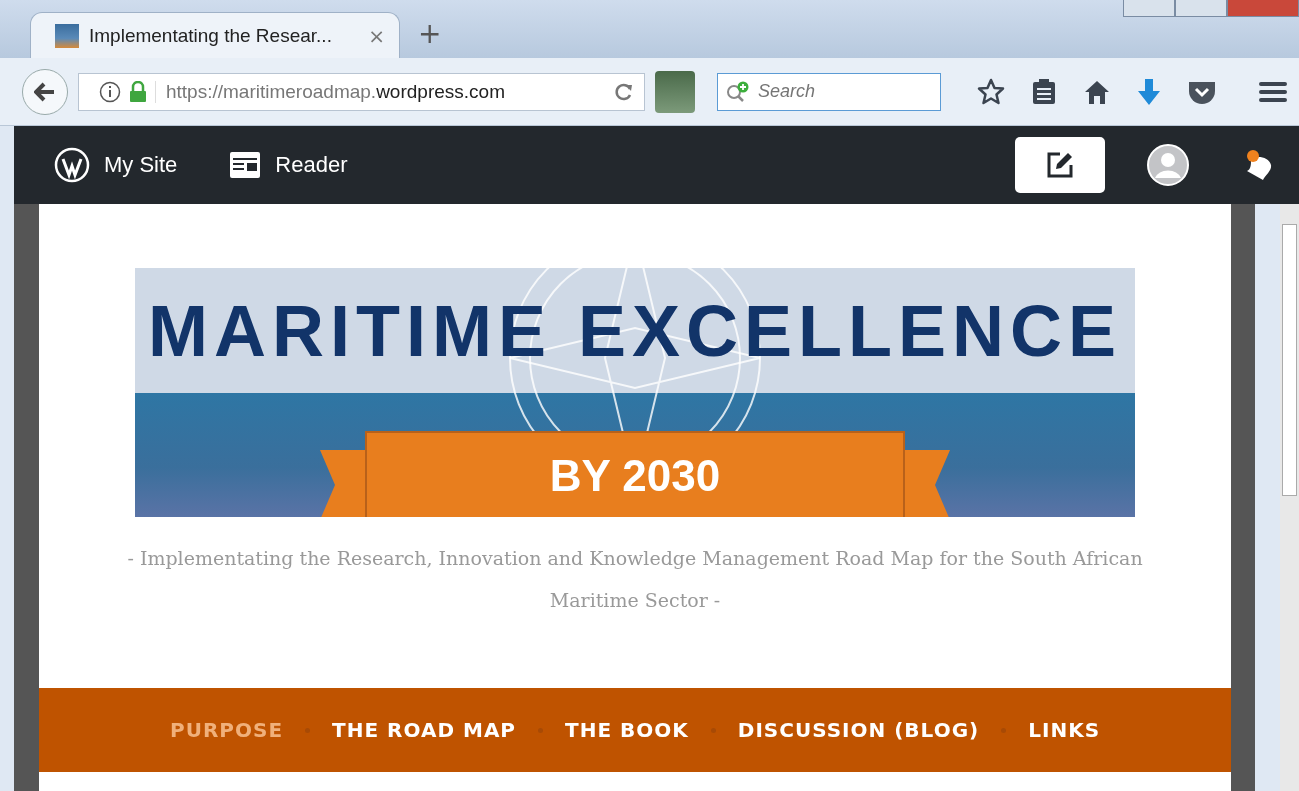  I want to click on home-icon, so click(1097, 91).